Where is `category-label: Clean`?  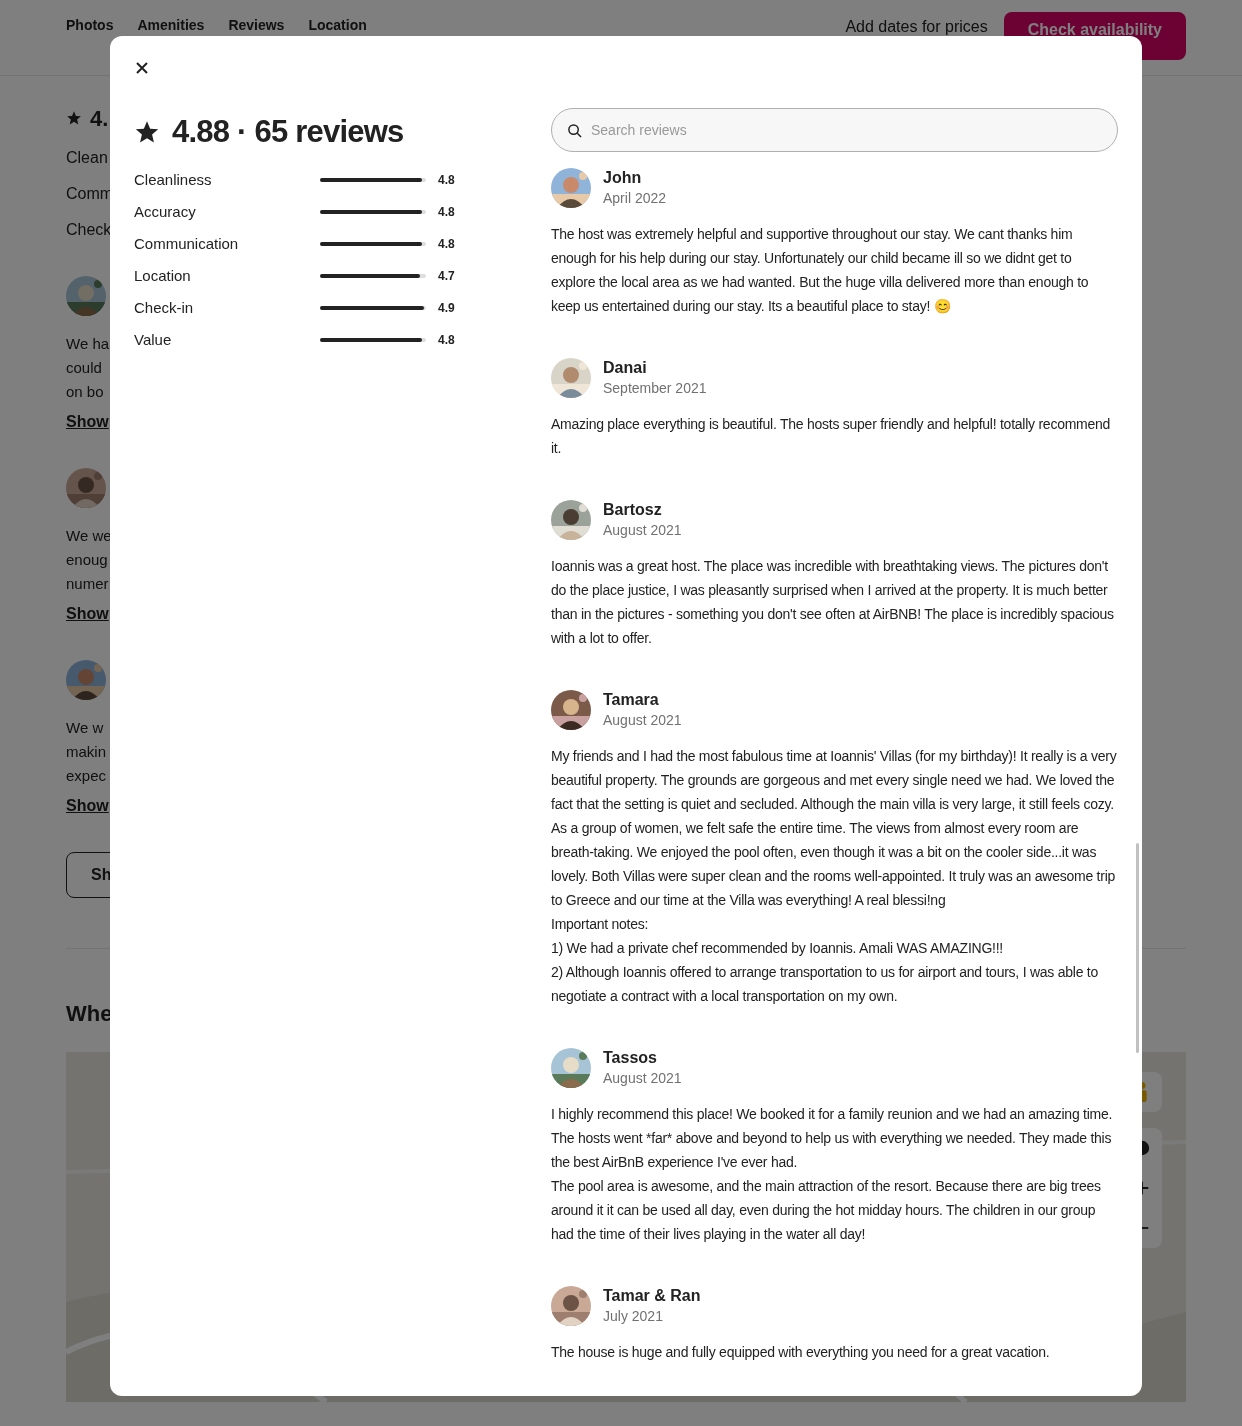 category-label: Clean is located at coordinates (87, 158).